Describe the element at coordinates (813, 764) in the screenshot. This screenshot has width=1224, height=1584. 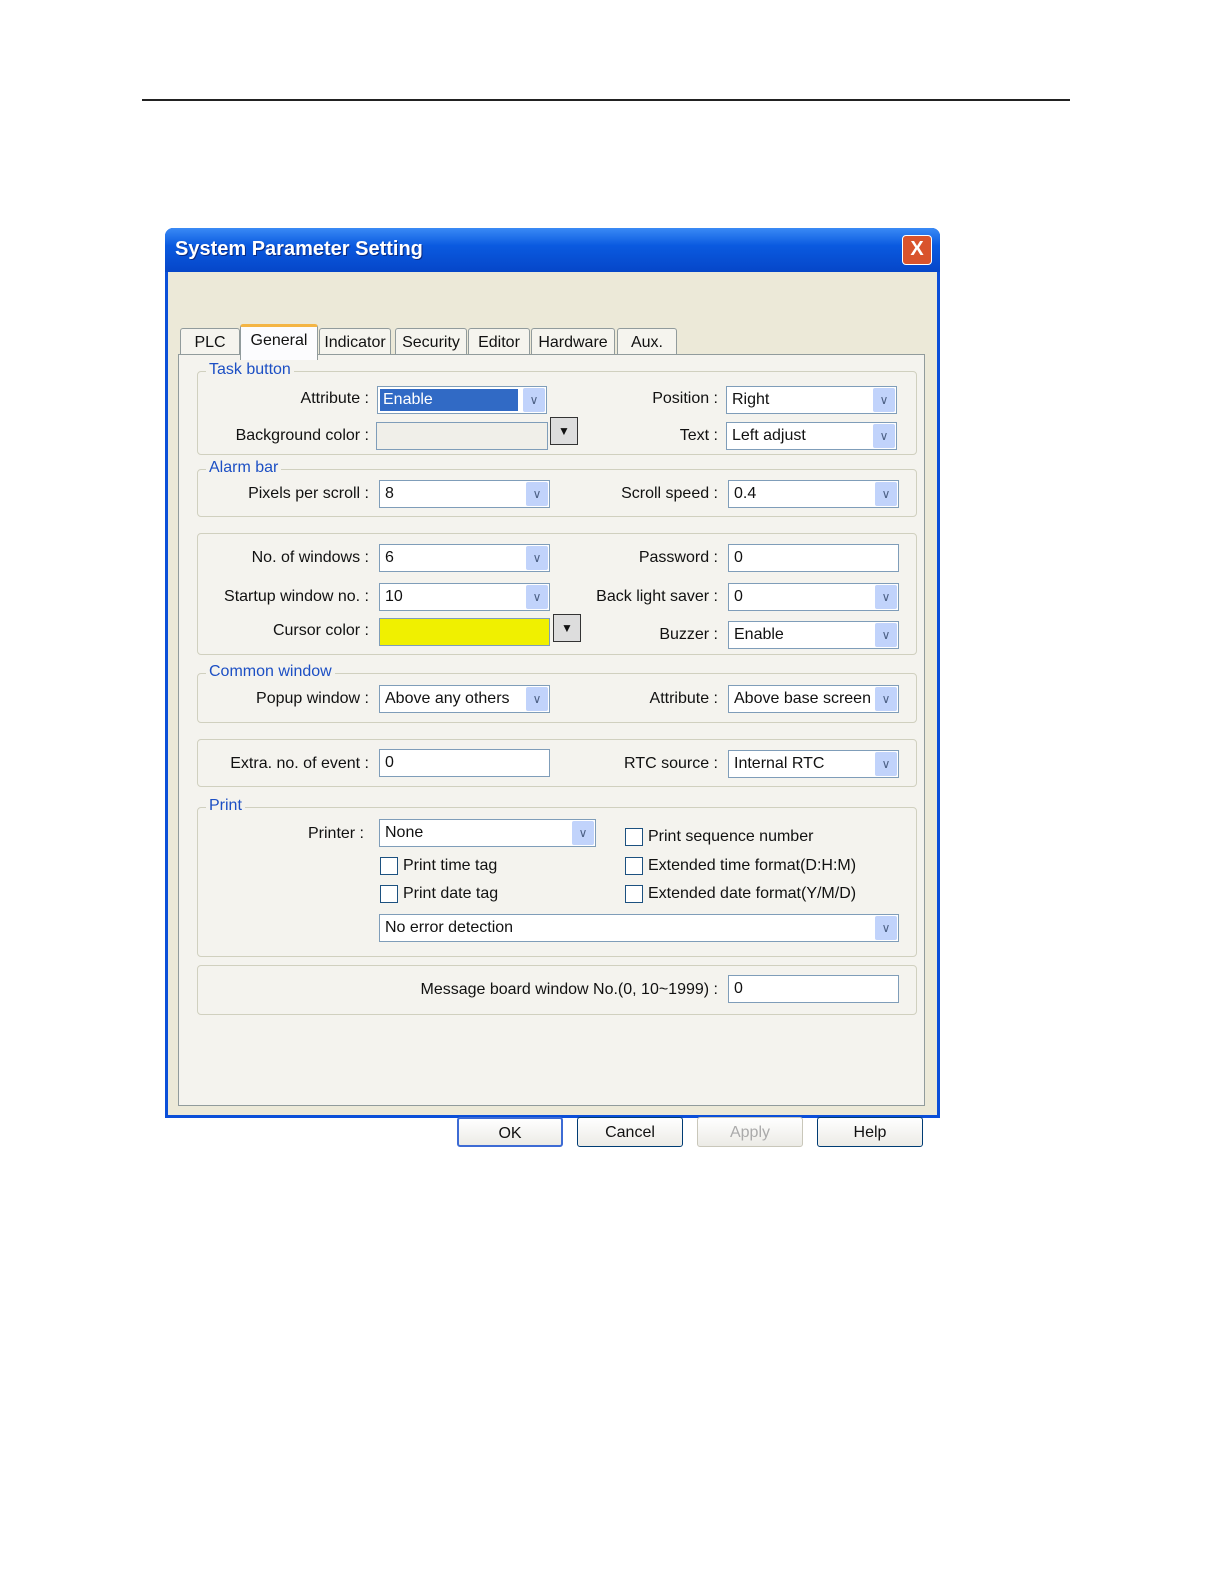
I see `rtc-source-select: Internal RTC ∨` at that location.